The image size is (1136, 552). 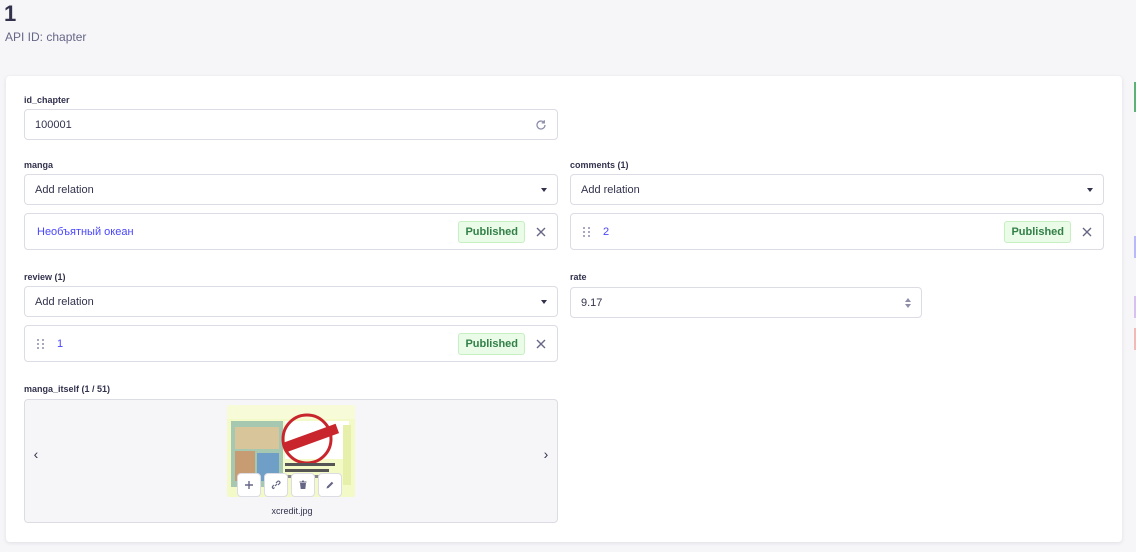 I want to click on trash-icon, so click(x=303, y=484).